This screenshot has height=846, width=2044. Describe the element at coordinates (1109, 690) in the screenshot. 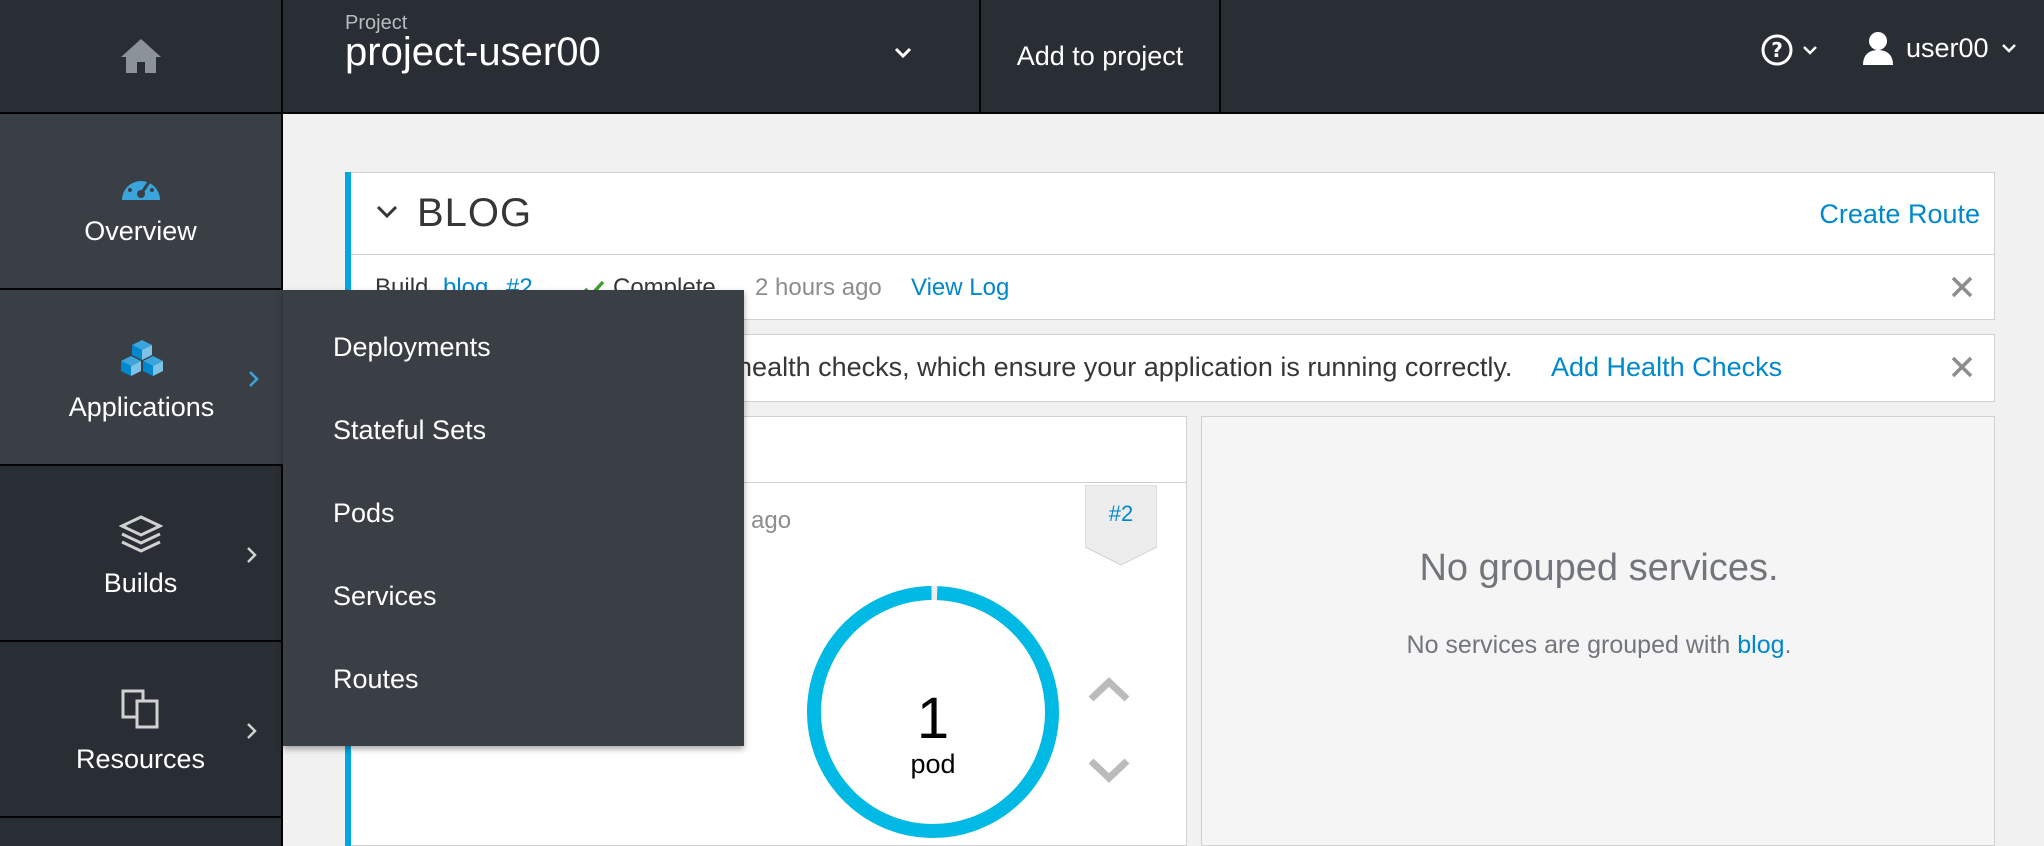

I see `scale-up-icon` at that location.